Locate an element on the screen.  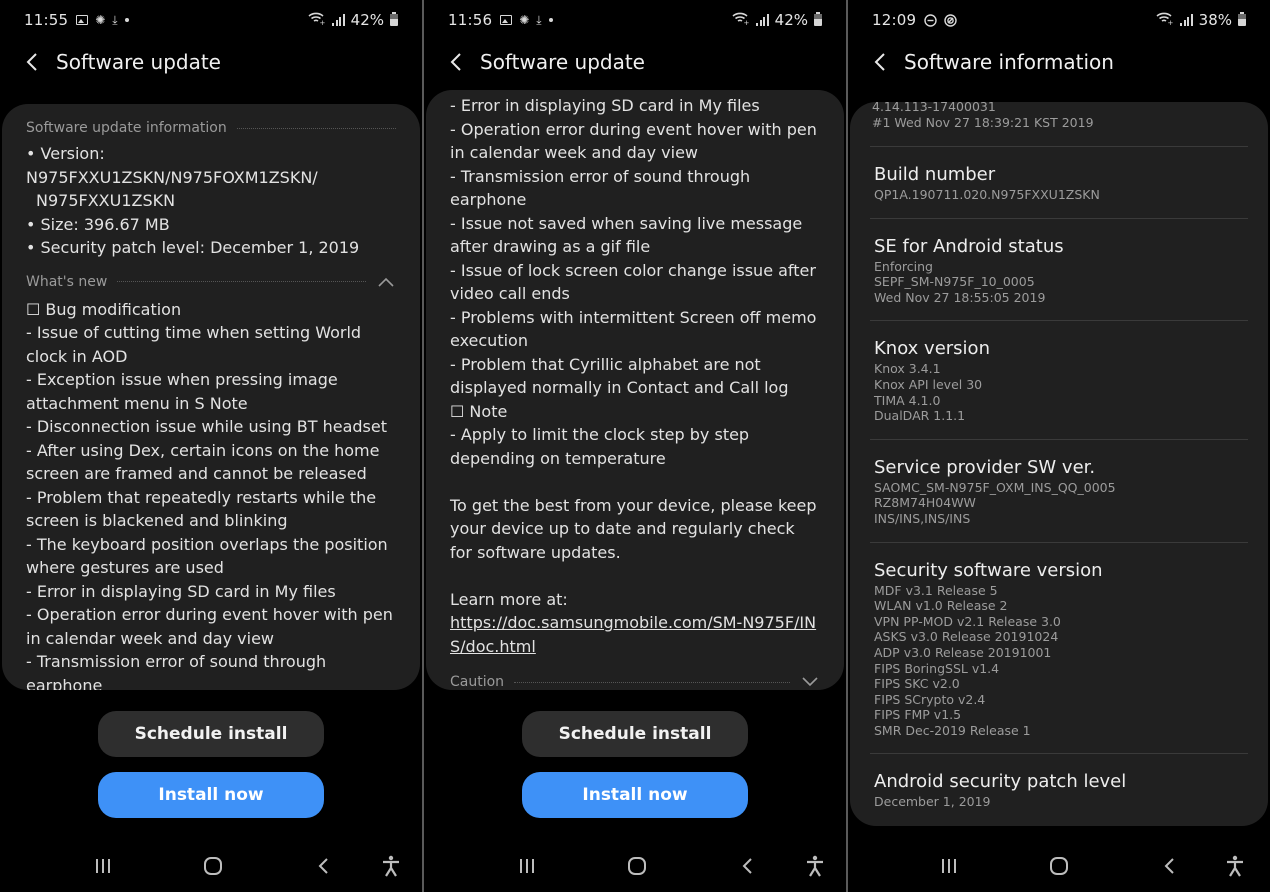
recents-icon is located at coordinates (949, 866).